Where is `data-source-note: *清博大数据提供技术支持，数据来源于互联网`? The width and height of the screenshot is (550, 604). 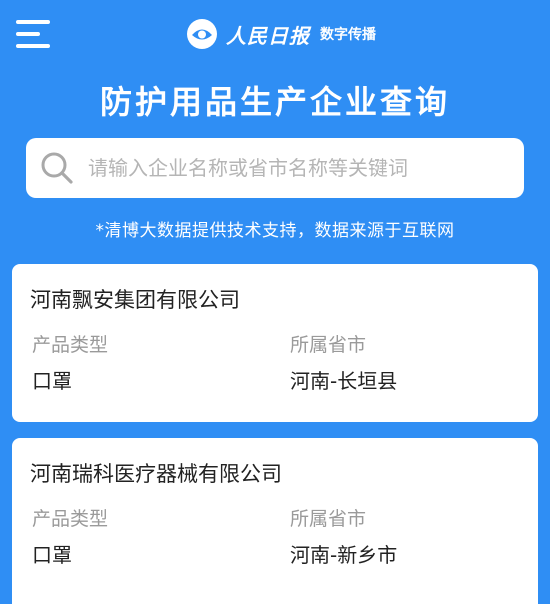 data-source-note: *清博大数据提供技术支持，数据来源于互联网 is located at coordinates (275, 231).